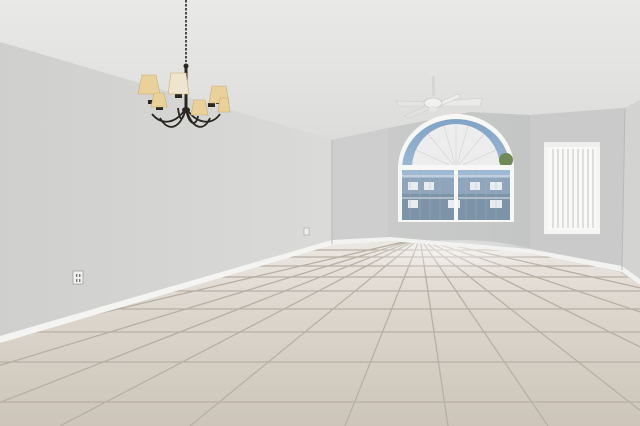 The width and height of the screenshot is (640, 426). I want to click on tree-foliage, so click(506, 160).